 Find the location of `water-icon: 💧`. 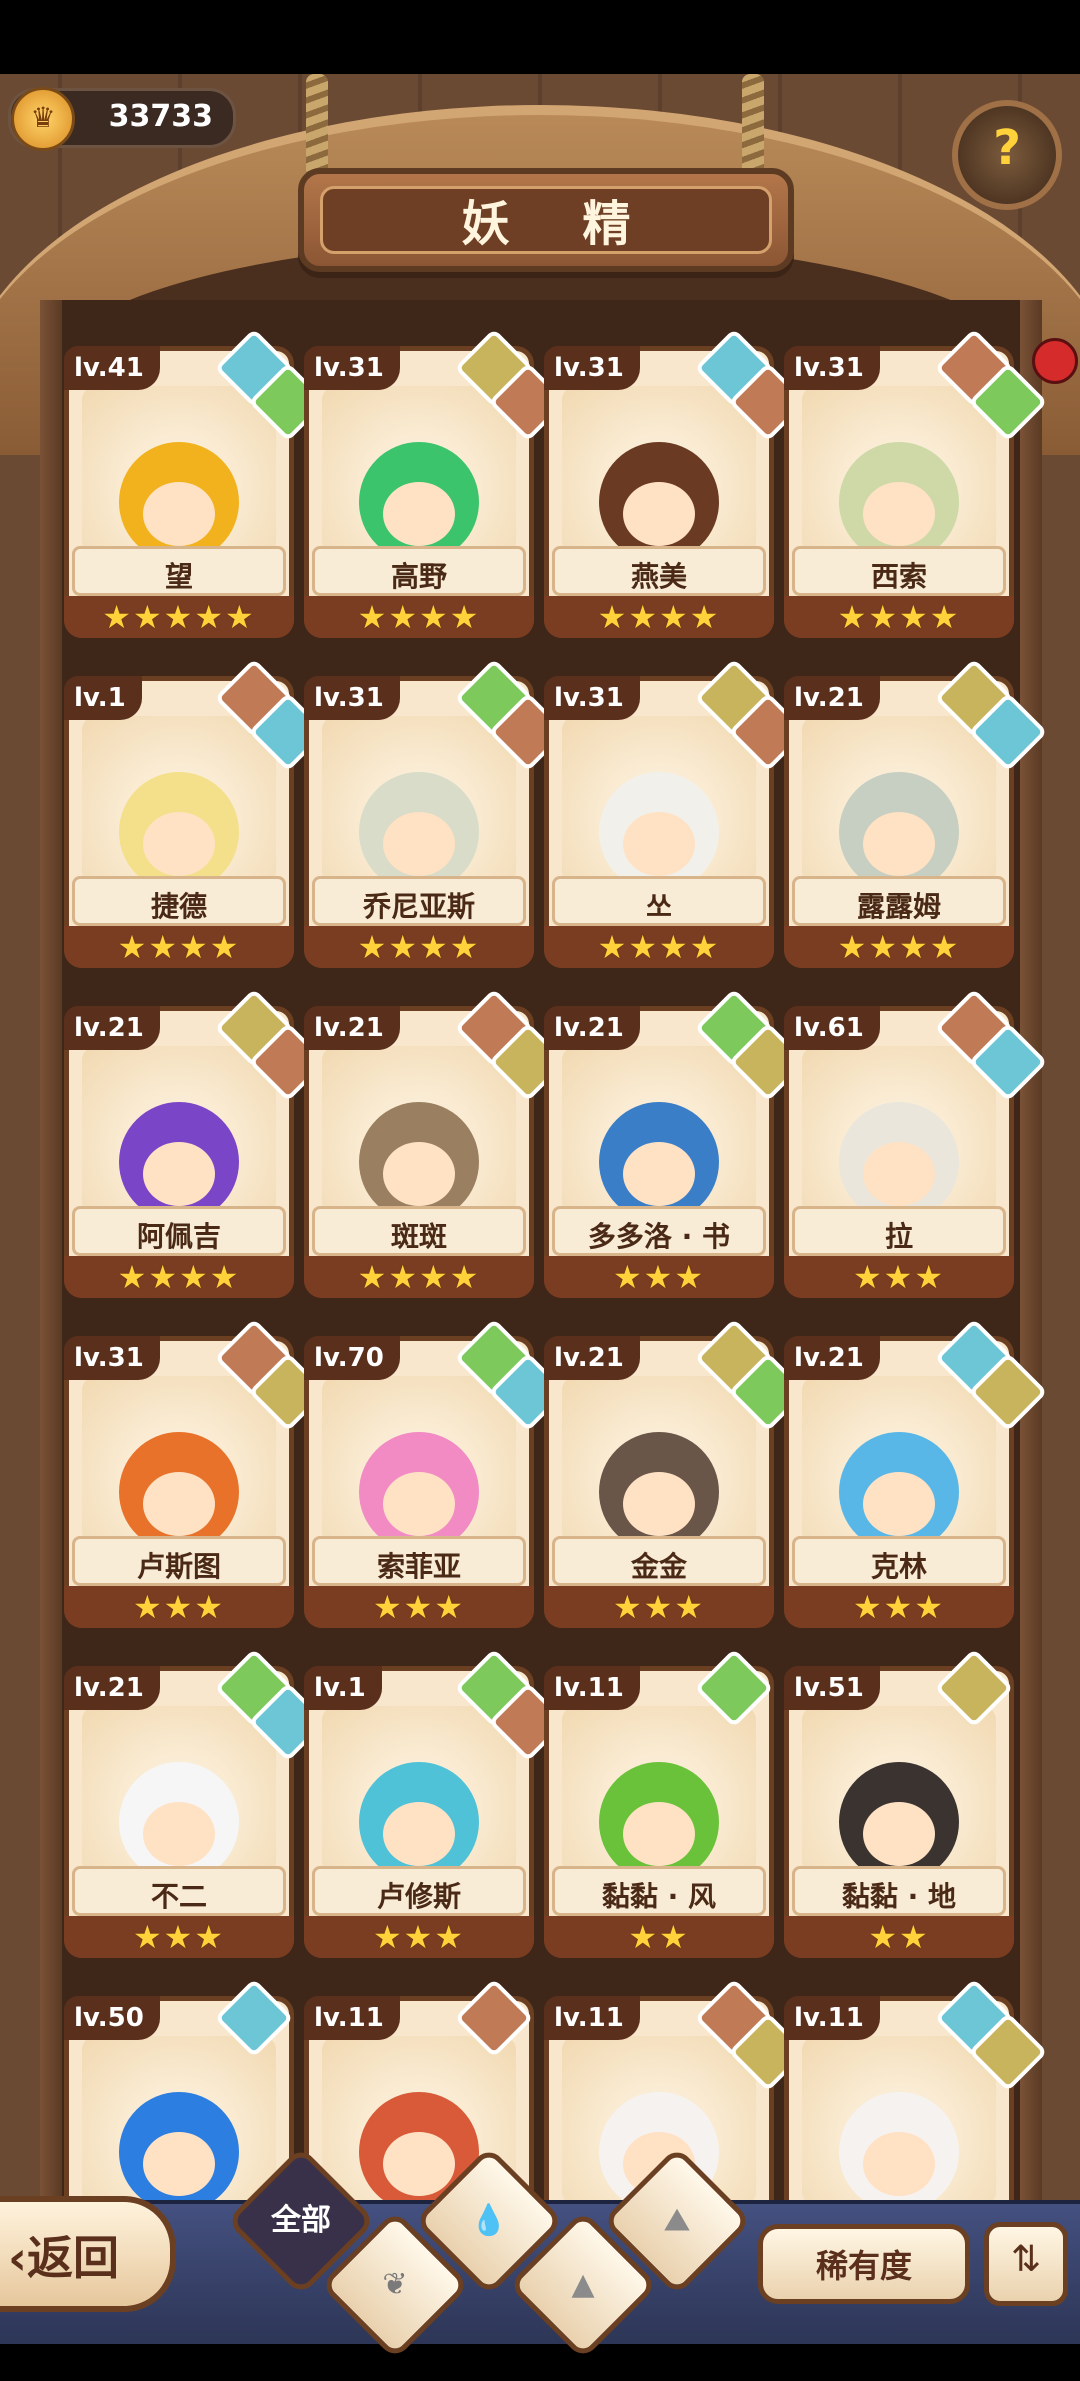

water-icon: 💧 is located at coordinates (489, 2220).